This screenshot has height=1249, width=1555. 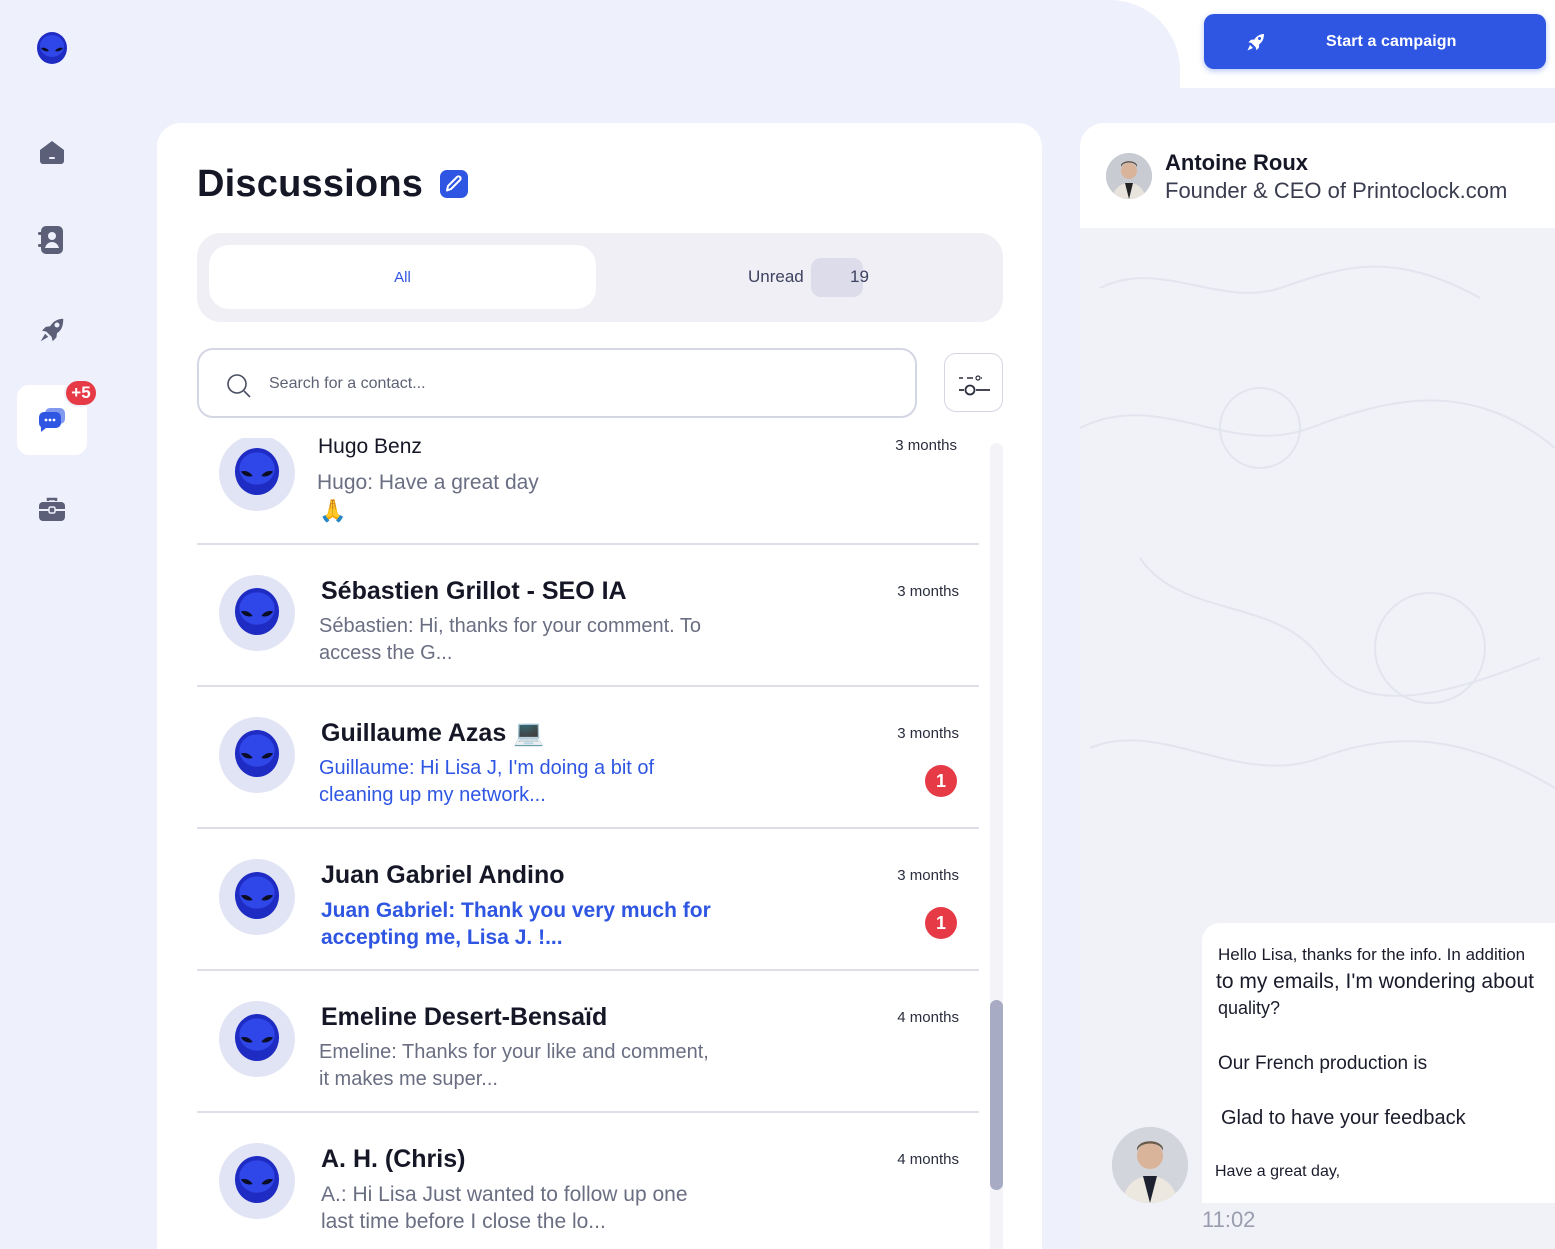 I want to click on contact-avatar, so click(x=1129, y=176).